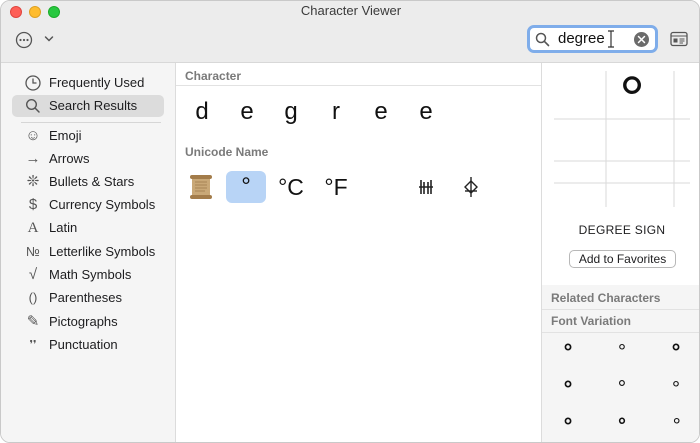 The image size is (700, 443). I want to click on sidebar-item-arrows: → Arrows, so click(88, 159).